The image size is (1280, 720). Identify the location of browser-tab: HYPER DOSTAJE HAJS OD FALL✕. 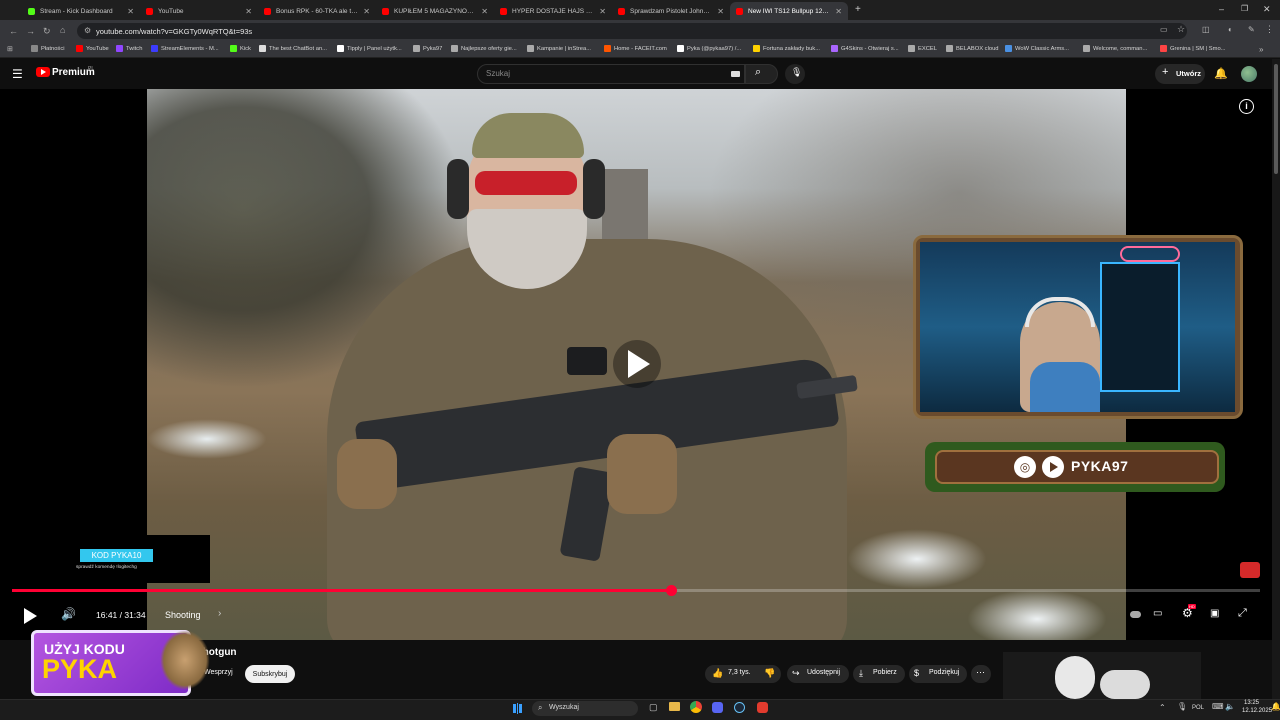
(553, 11).